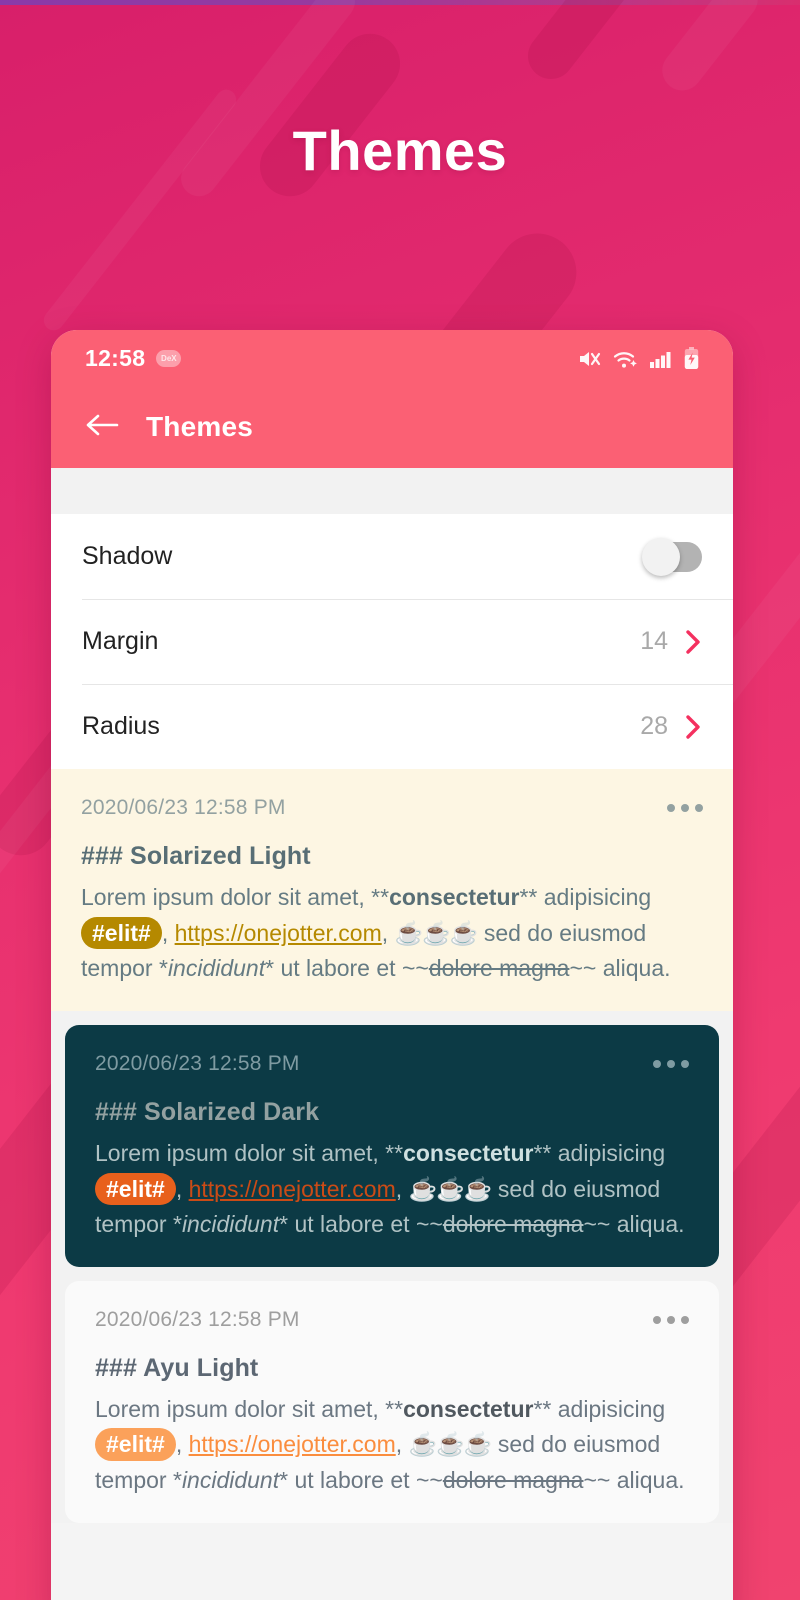 The image size is (800, 1600). Describe the element at coordinates (120, 641) in the screenshot. I see `setting-label-margin: Margin` at that location.